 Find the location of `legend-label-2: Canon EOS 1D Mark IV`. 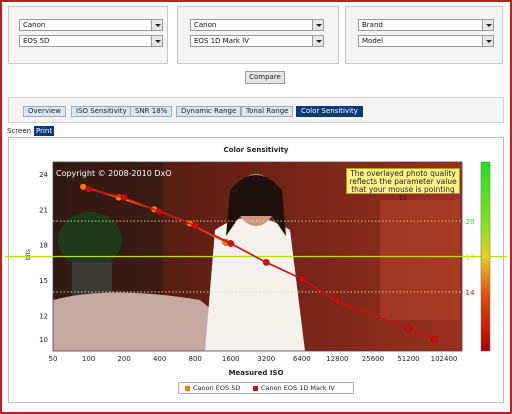

legend-label-2: Canon EOS 1D Mark IV is located at coordinates (298, 388).